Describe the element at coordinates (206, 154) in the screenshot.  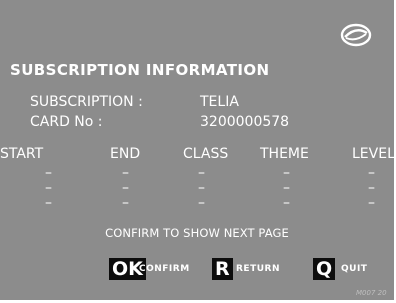
I see `column-header-class: CLASS` at that location.